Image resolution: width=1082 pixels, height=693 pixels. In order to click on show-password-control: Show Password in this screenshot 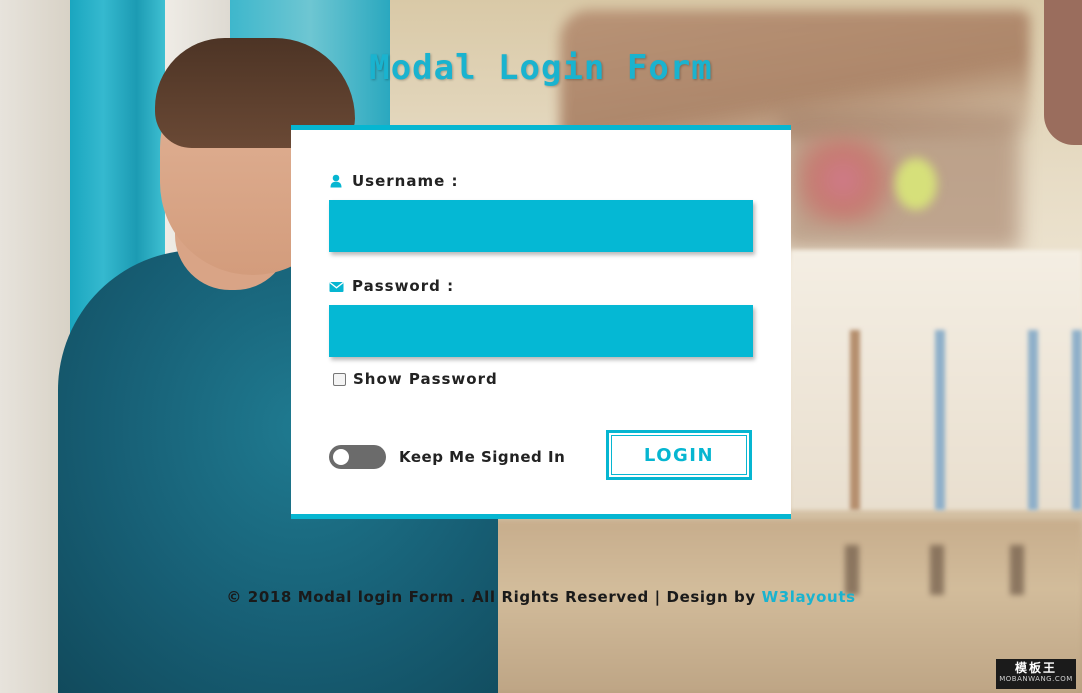, I will do `click(415, 379)`.